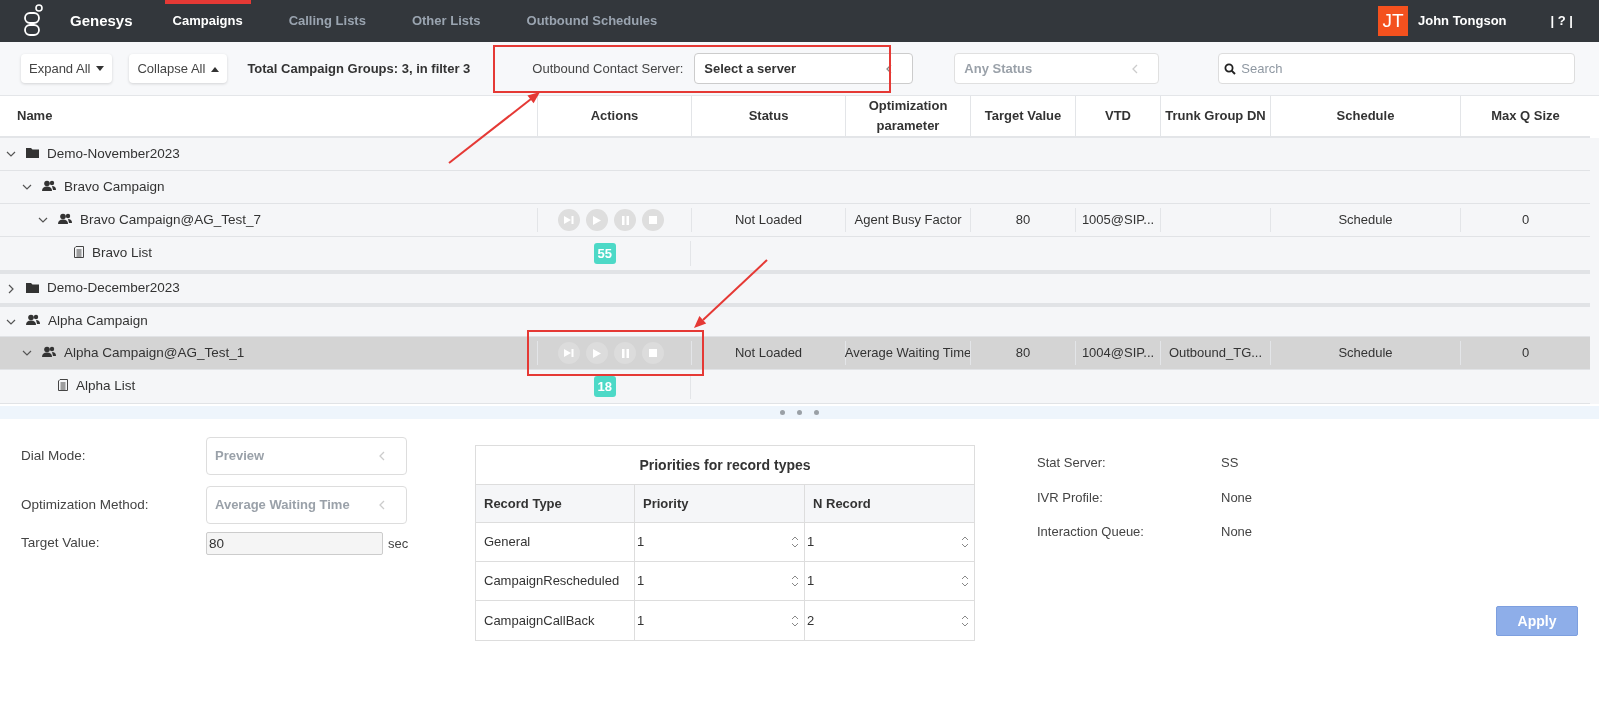 The image size is (1599, 722). I want to click on column-header: Max Q Size, so click(1525, 116).